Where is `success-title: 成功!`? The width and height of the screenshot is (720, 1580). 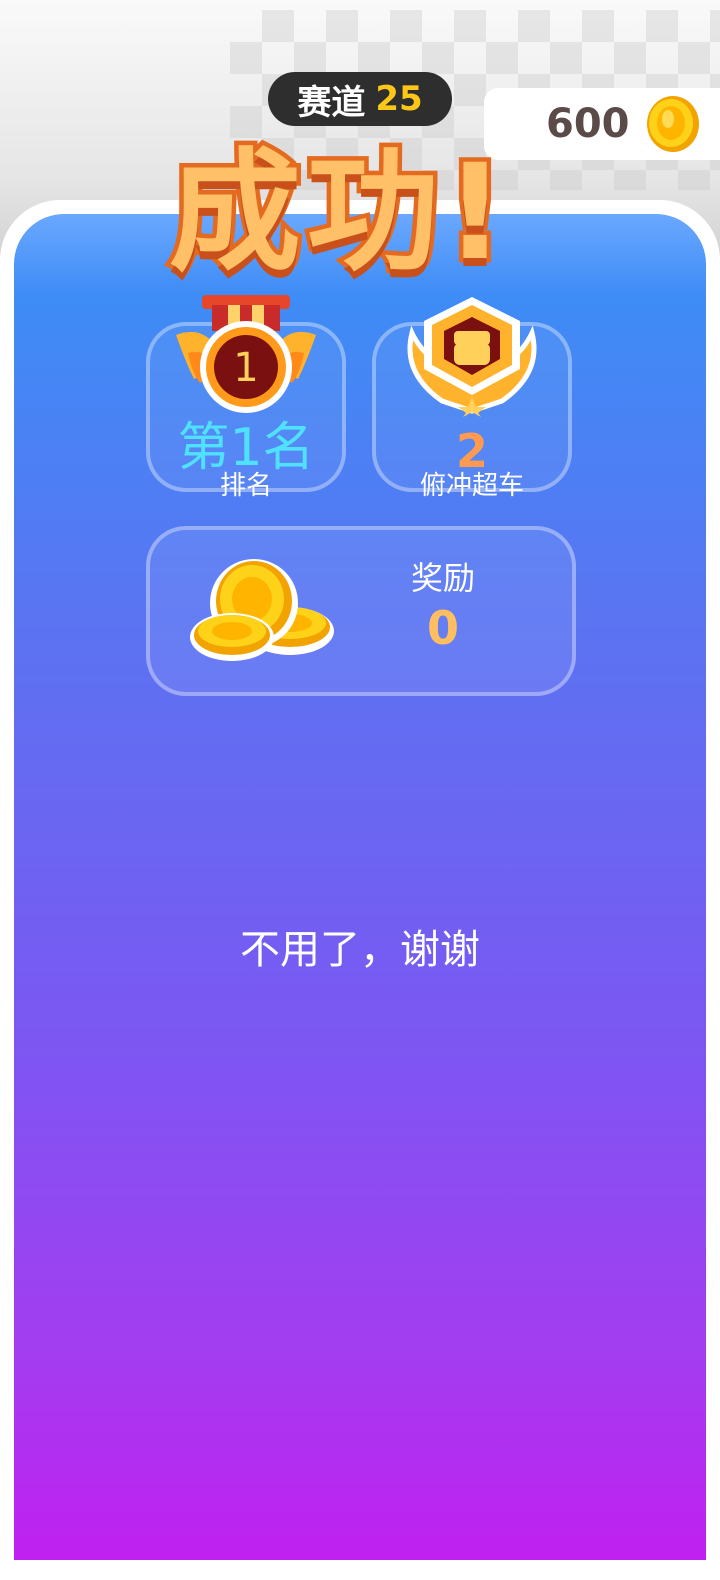 success-title: 成功! is located at coordinates (338, 213).